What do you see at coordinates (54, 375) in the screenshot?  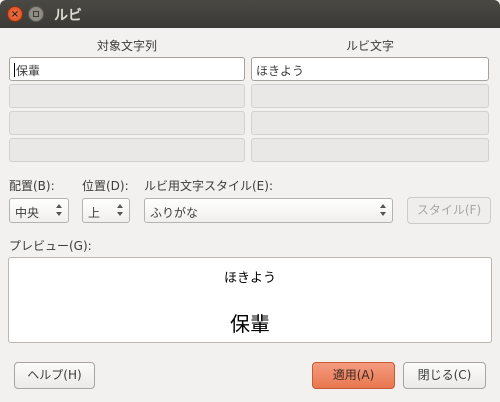 I see `help-button: ヘルプ(H)` at bounding box center [54, 375].